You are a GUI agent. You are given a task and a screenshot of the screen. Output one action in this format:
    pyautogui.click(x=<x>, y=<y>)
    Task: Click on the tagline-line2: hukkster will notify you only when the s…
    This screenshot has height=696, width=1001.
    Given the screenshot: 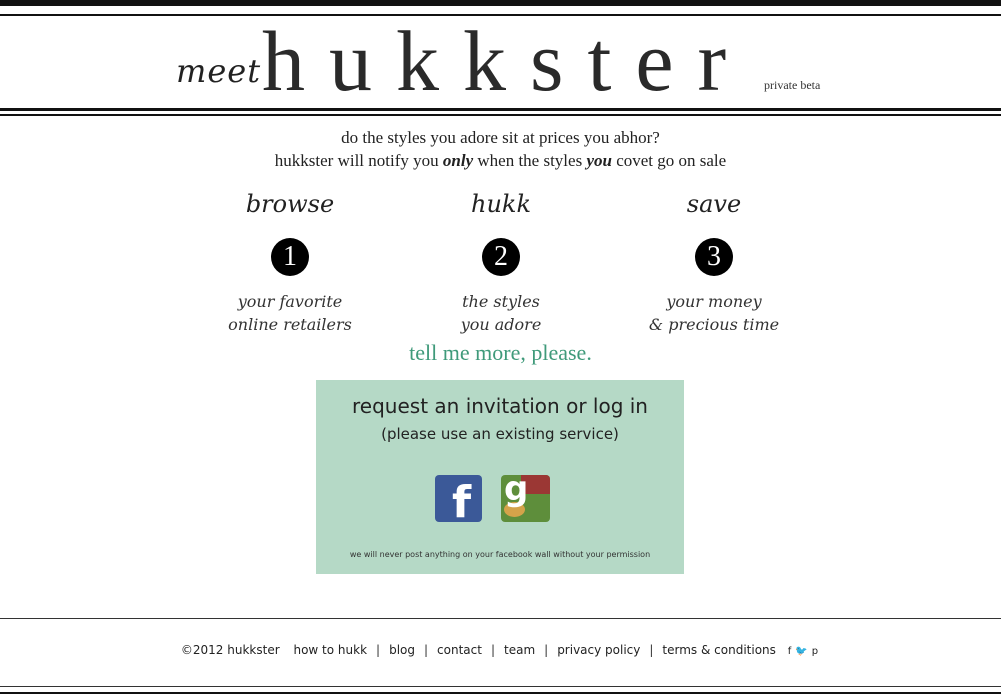 What is the action you would take?
    pyautogui.click(x=500, y=161)
    